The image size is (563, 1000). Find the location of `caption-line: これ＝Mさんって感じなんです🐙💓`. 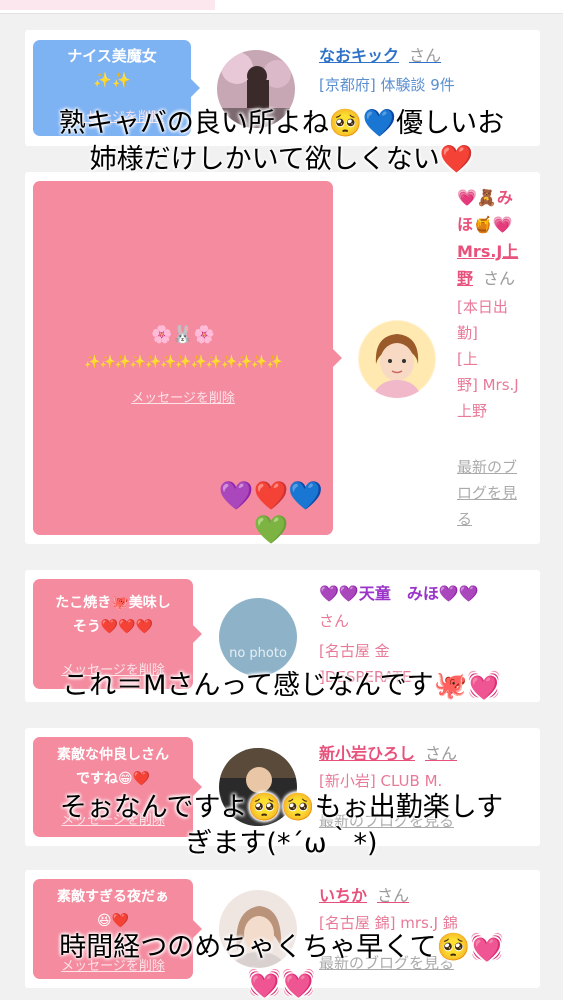

caption-line: これ＝Mさんって感じなんです🐙💓 is located at coordinates (281, 685).